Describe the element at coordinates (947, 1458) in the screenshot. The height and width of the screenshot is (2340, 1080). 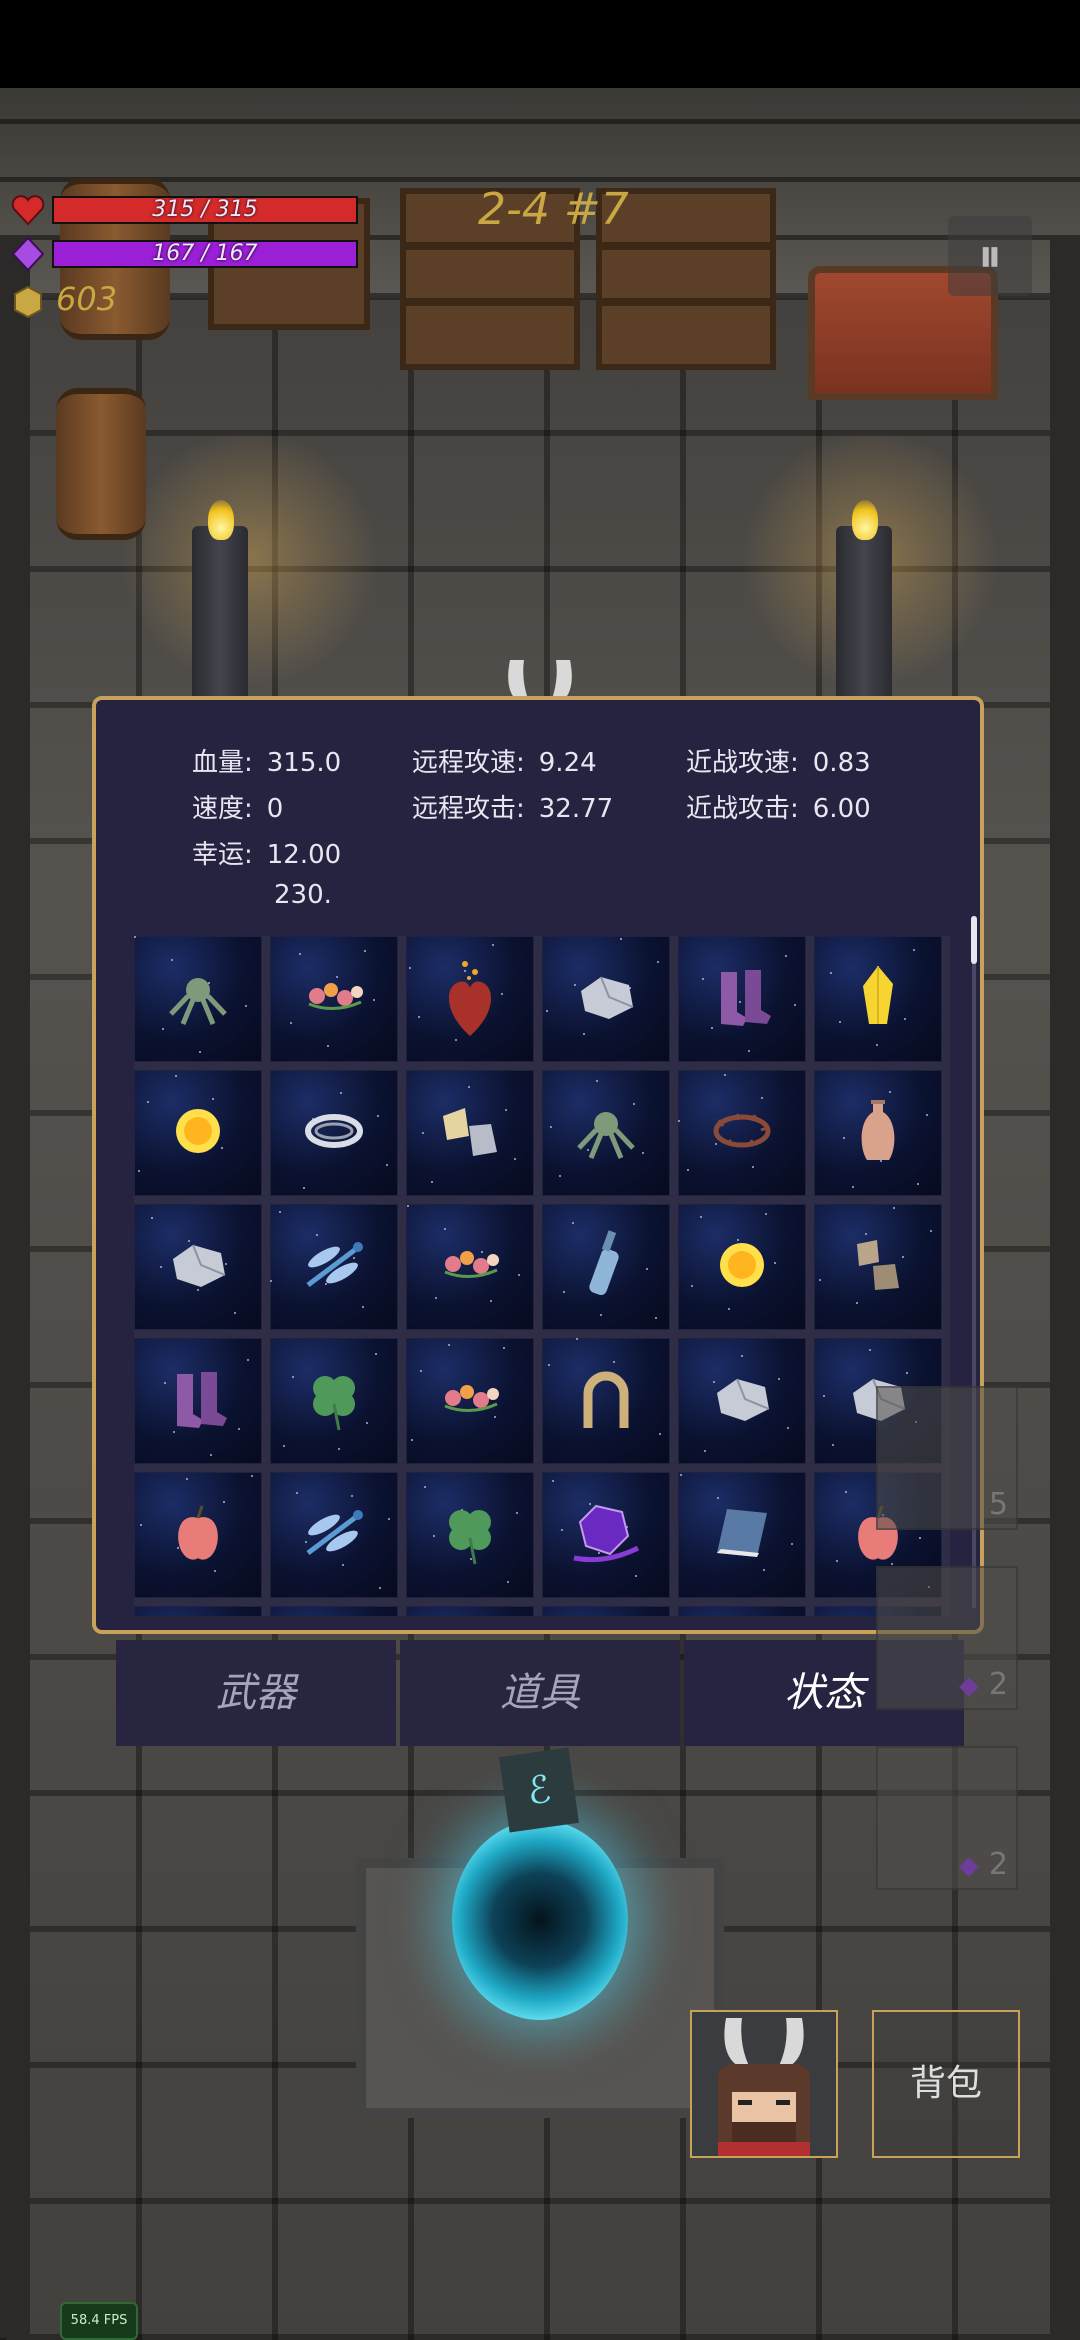
I see `side-slot: 5` at that location.